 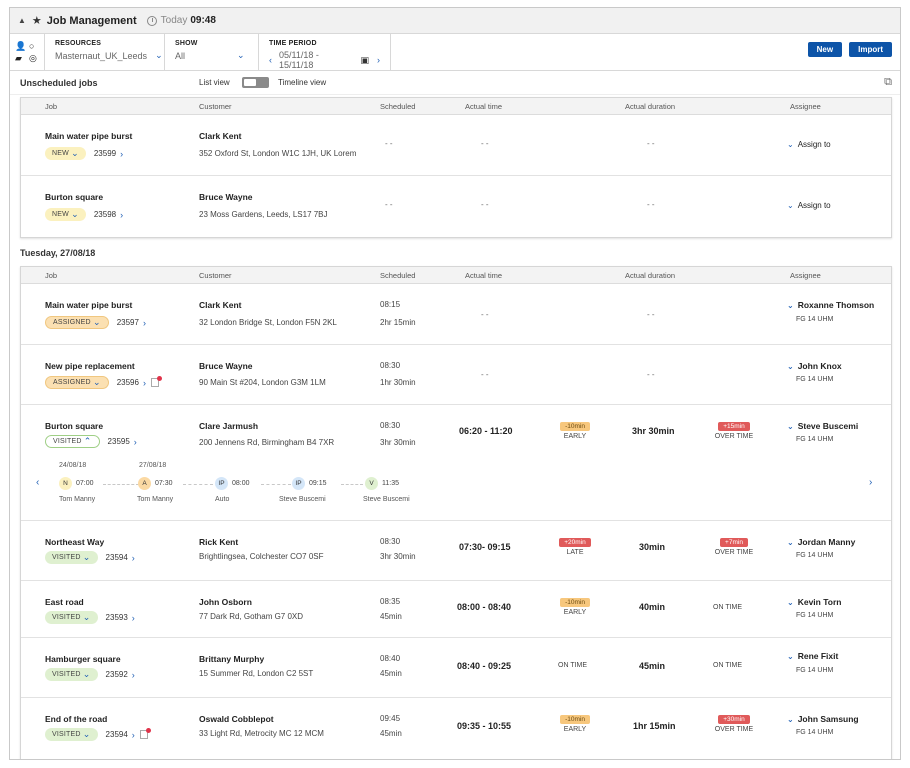 What do you see at coordinates (73, 465) in the screenshot?
I see `timeline-date: 24/08/18` at bounding box center [73, 465].